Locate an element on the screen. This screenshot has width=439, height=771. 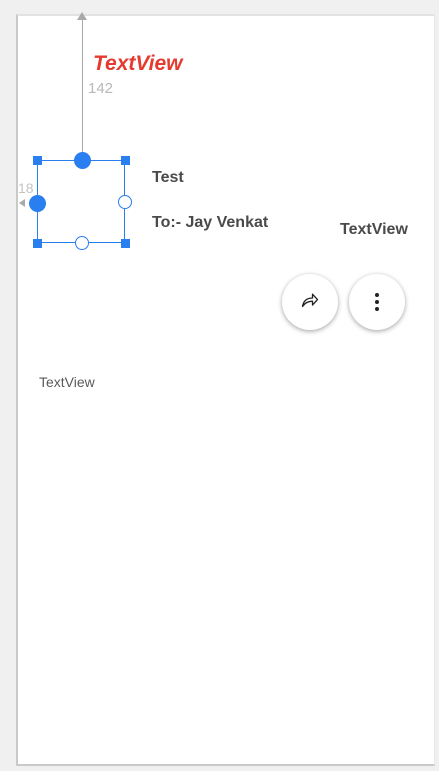
top-constraint-value: 142 is located at coordinates (101, 88).